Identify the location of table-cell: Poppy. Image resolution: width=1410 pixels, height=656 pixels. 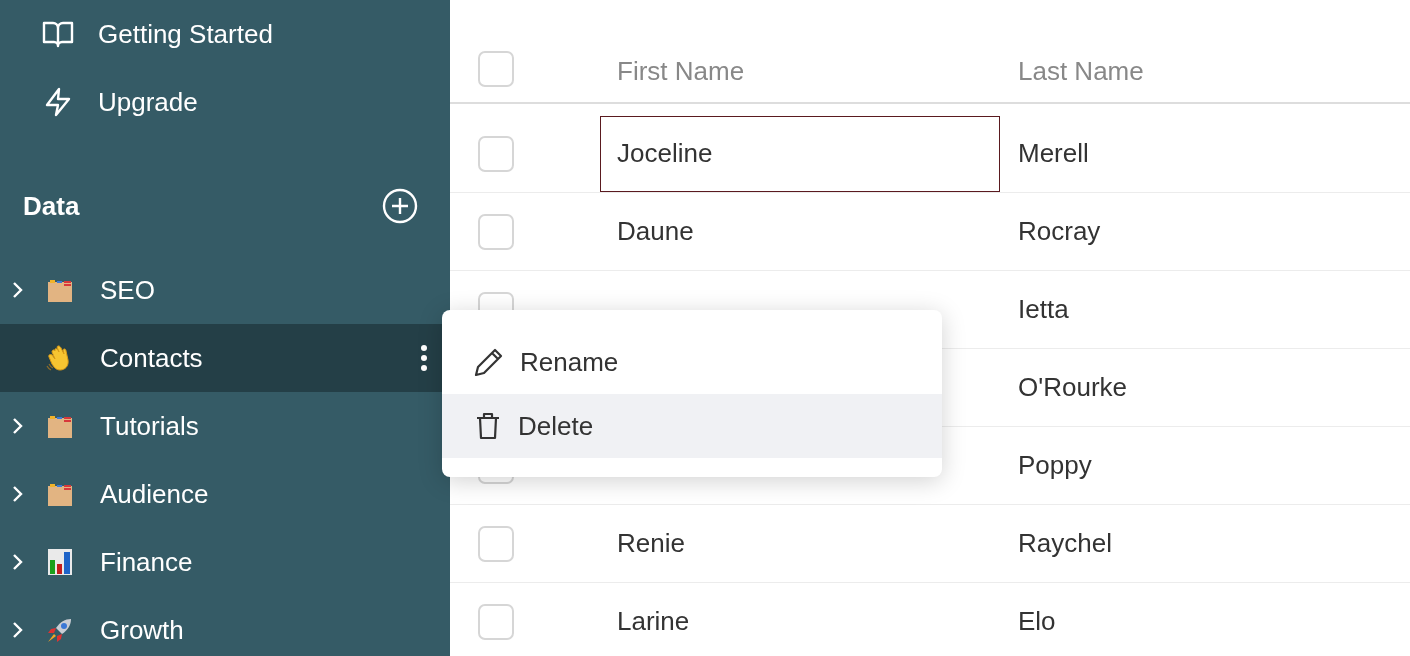
(1055, 465).